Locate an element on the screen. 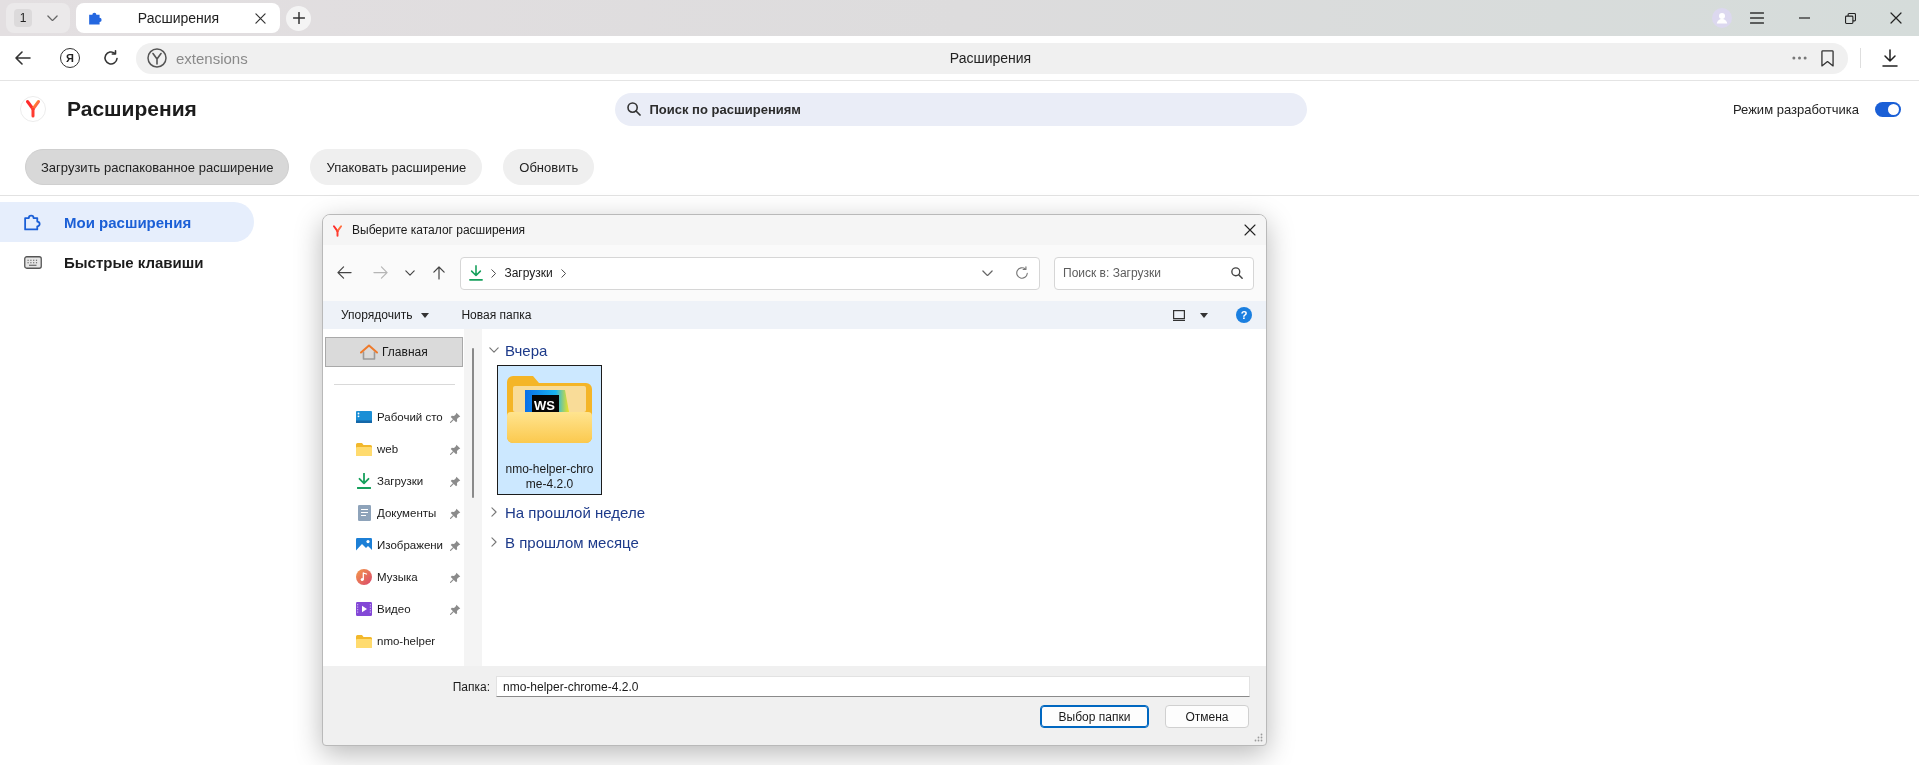 Image resolution: width=1919 pixels, height=765 pixels. new-tab-button is located at coordinates (298, 18).